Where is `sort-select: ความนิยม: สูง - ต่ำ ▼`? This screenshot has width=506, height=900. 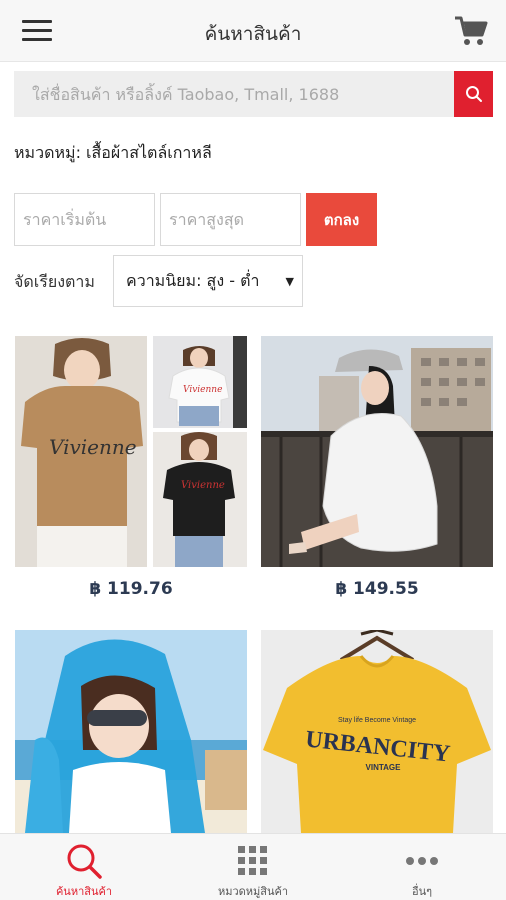
sort-select: ความนิยม: สูง - ต่ำ ▼ is located at coordinates (208, 281).